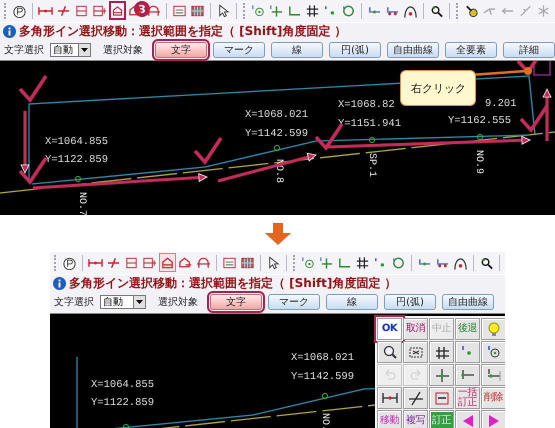 Image resolution: width=555 pixels, height=428 pixels. I want to click on line-point-icon, so click(494, 374).